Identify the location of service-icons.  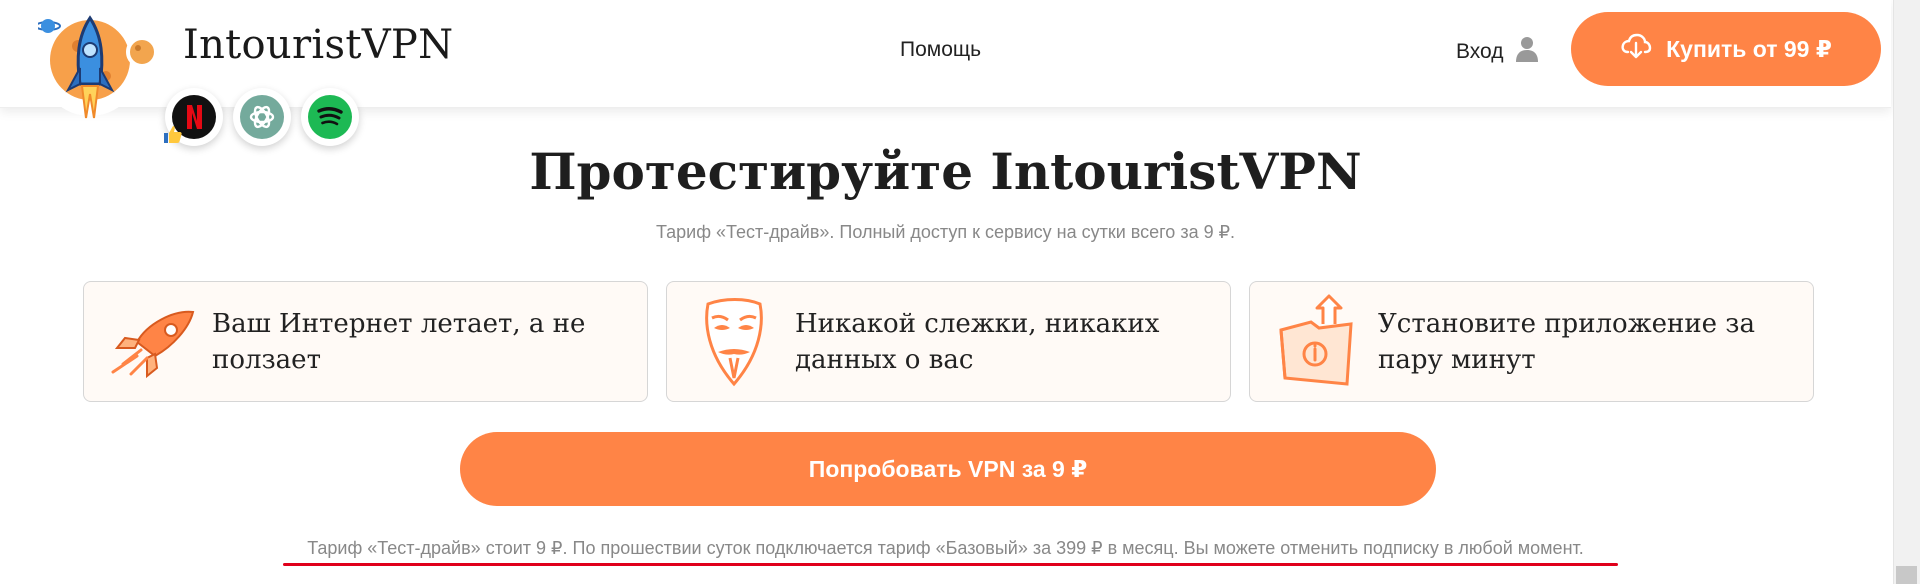
(262, 117).